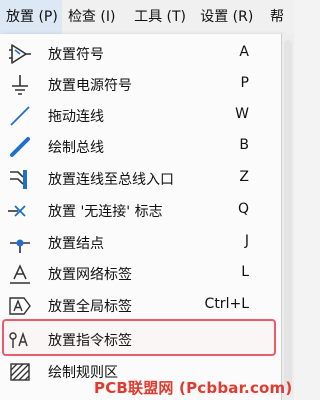  What do you see at coordinates (76, 55) in the screenshot?
I see `menu-item-label: 放置符号` at bounding box center [76, 55].